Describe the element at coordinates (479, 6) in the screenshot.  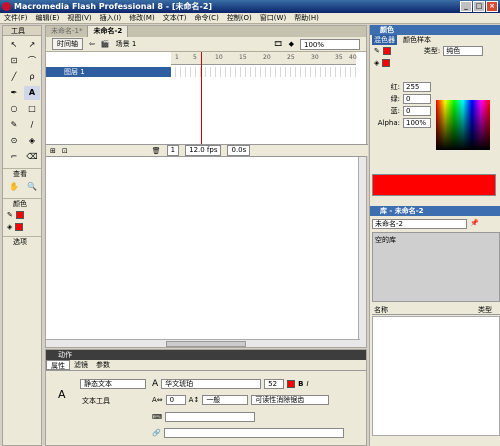
I see `maximize-button: □` at that location.